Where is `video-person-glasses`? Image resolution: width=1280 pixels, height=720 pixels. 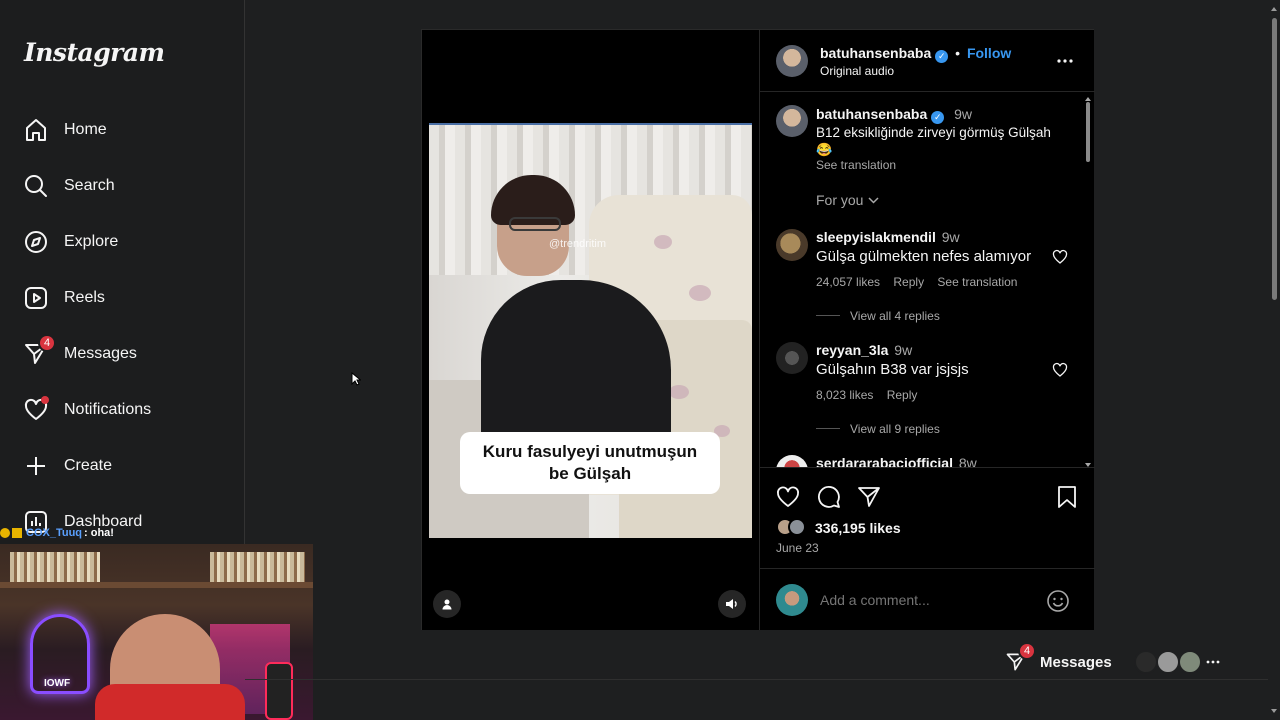
video-person-glasses is located at coordinates (535, 224).